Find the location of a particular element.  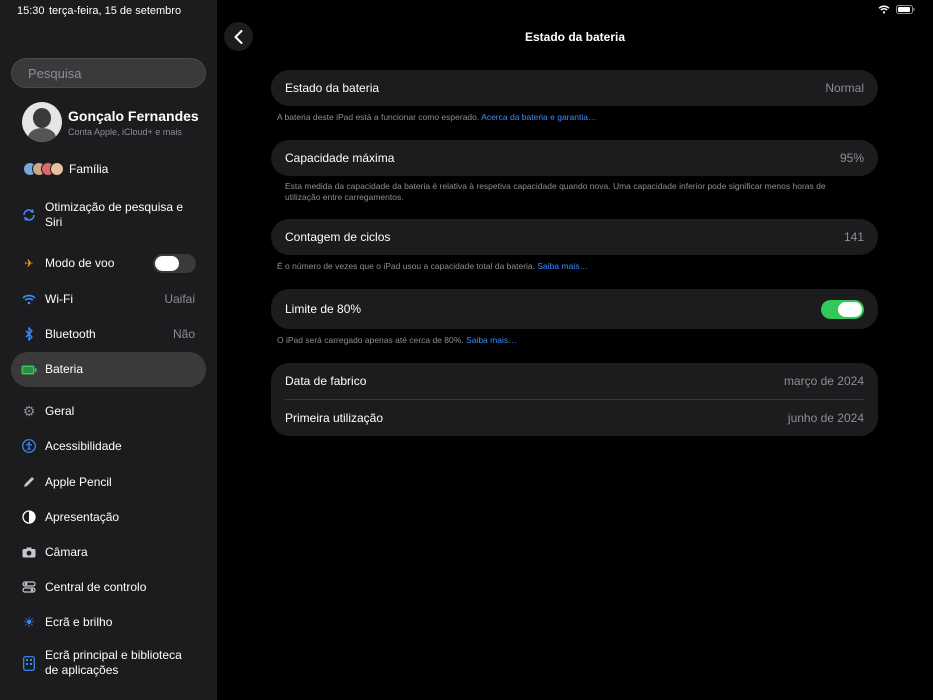

sidebar-item-camera: Câmara is located at coordinates (108, 552).